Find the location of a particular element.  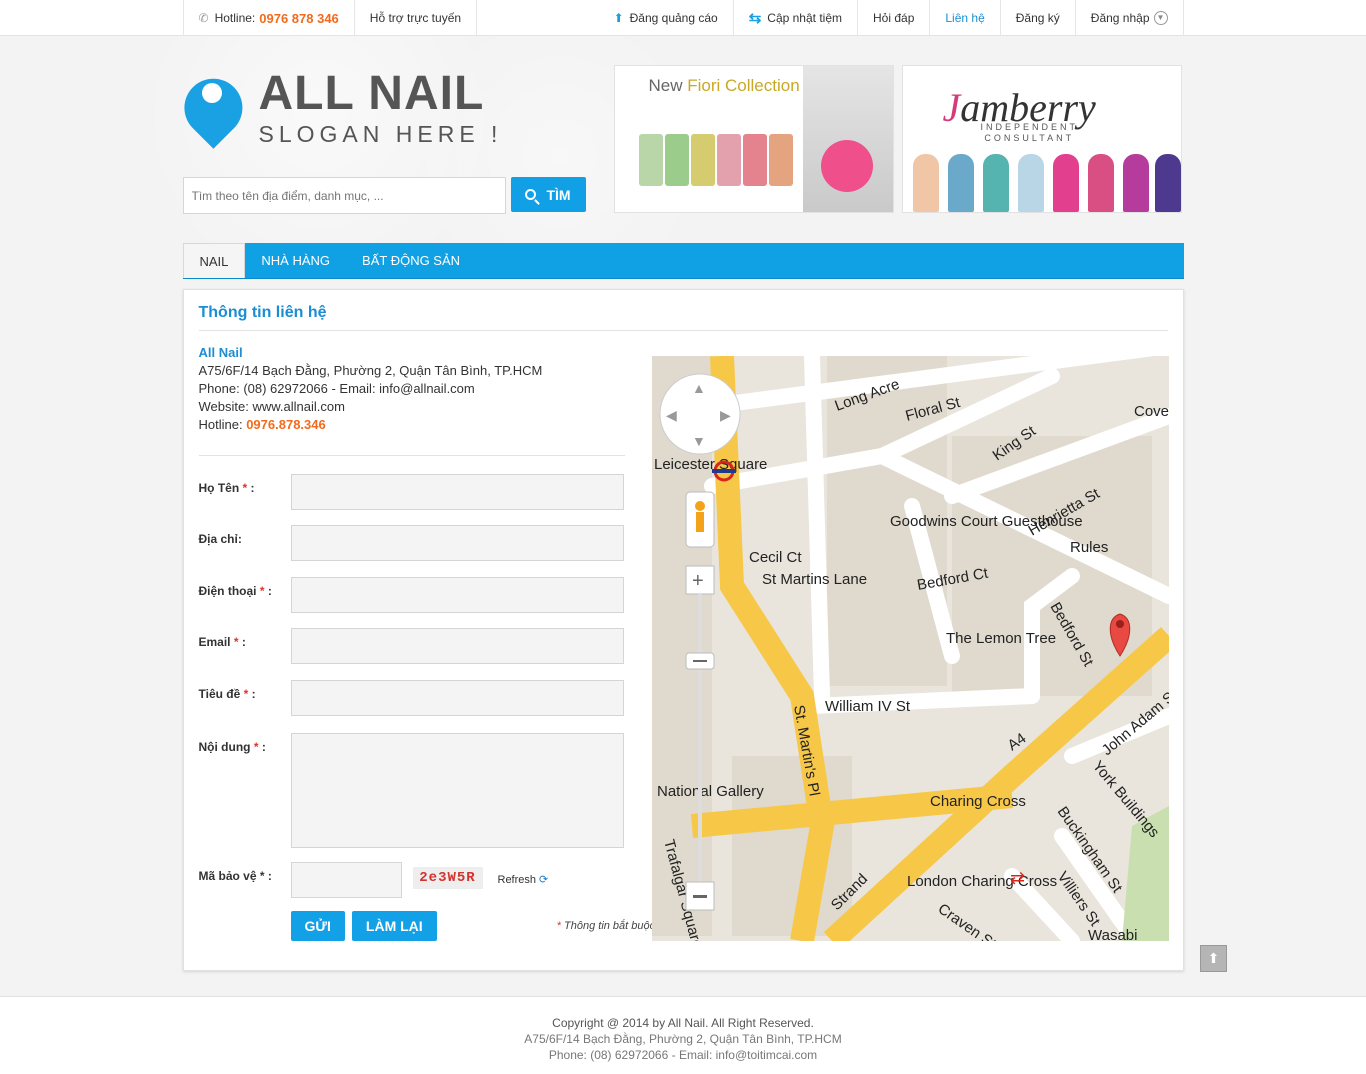

nav-item-real-estate: BẤT ĐỘNG SẢN is located at coordinates (411, 260).